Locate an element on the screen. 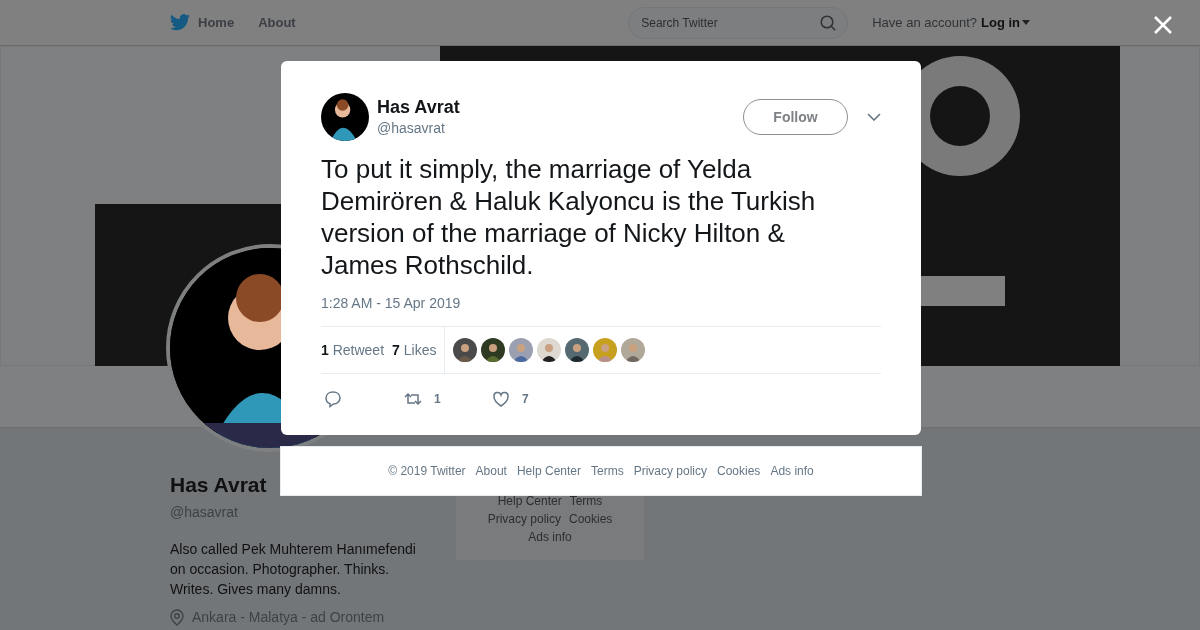 This screenshot has width=1200, height=630. profile-name: Has Avrat is located at coordinates (219, 485).